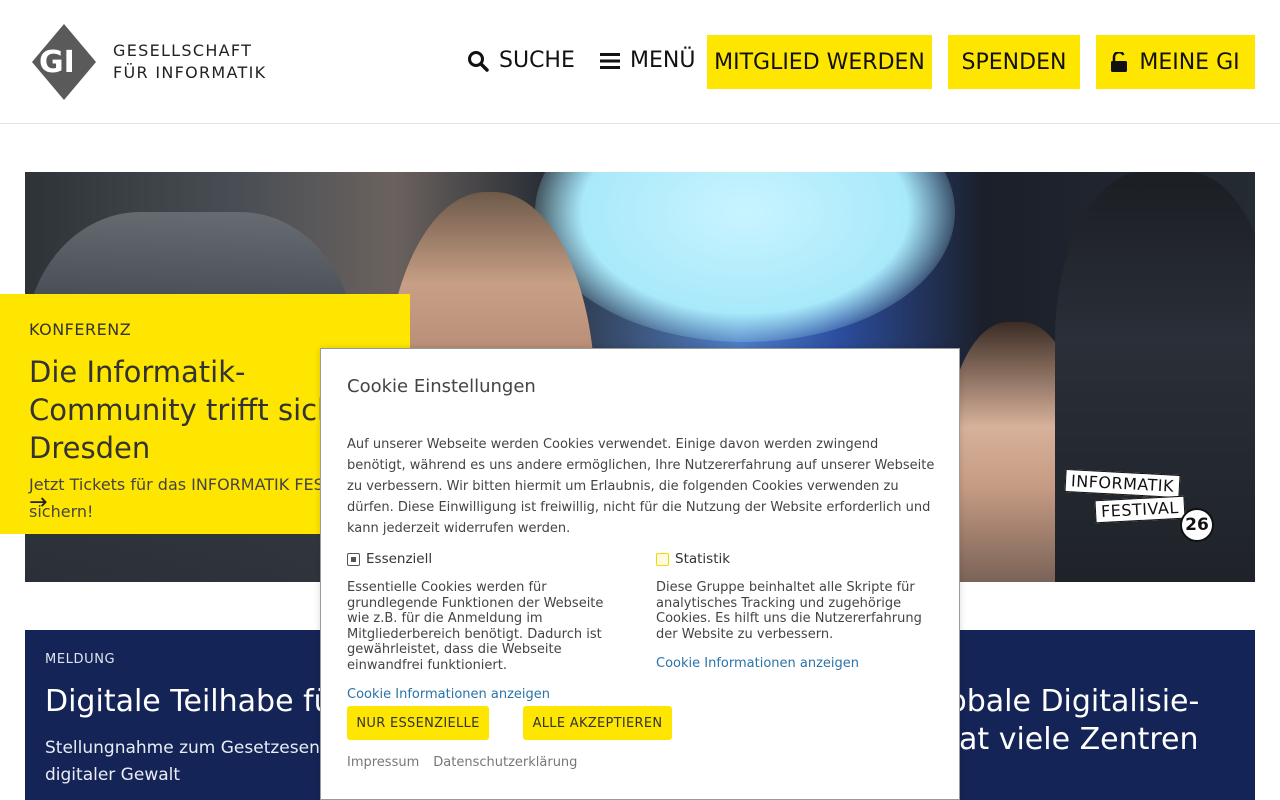 The width and height of the screenshot is (1280, 800). What do you see at coordinates (441, 386) in the screenshot?
I see `cookie-dialog-title: Cookie Einstellungen` at bounding box center [441, 386].